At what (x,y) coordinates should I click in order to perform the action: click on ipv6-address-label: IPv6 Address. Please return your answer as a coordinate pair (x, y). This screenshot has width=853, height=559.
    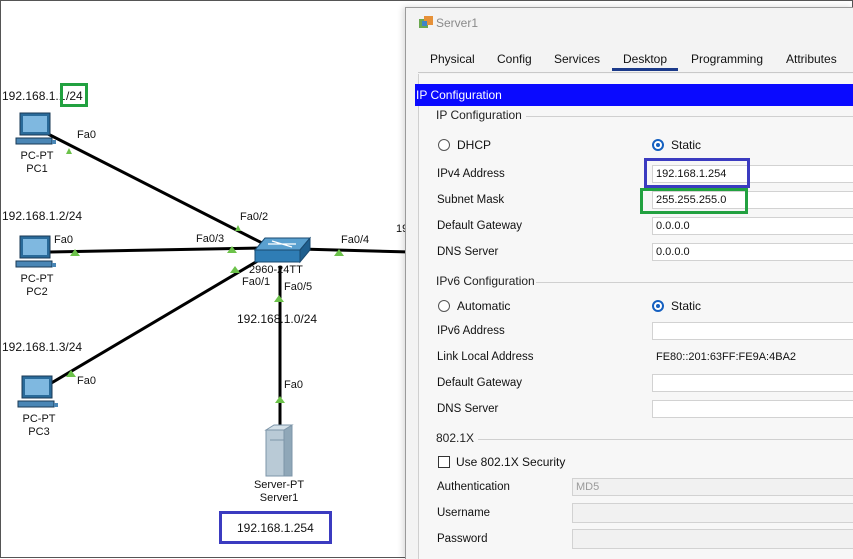
    Looking at the image, I should click on (471, 331).